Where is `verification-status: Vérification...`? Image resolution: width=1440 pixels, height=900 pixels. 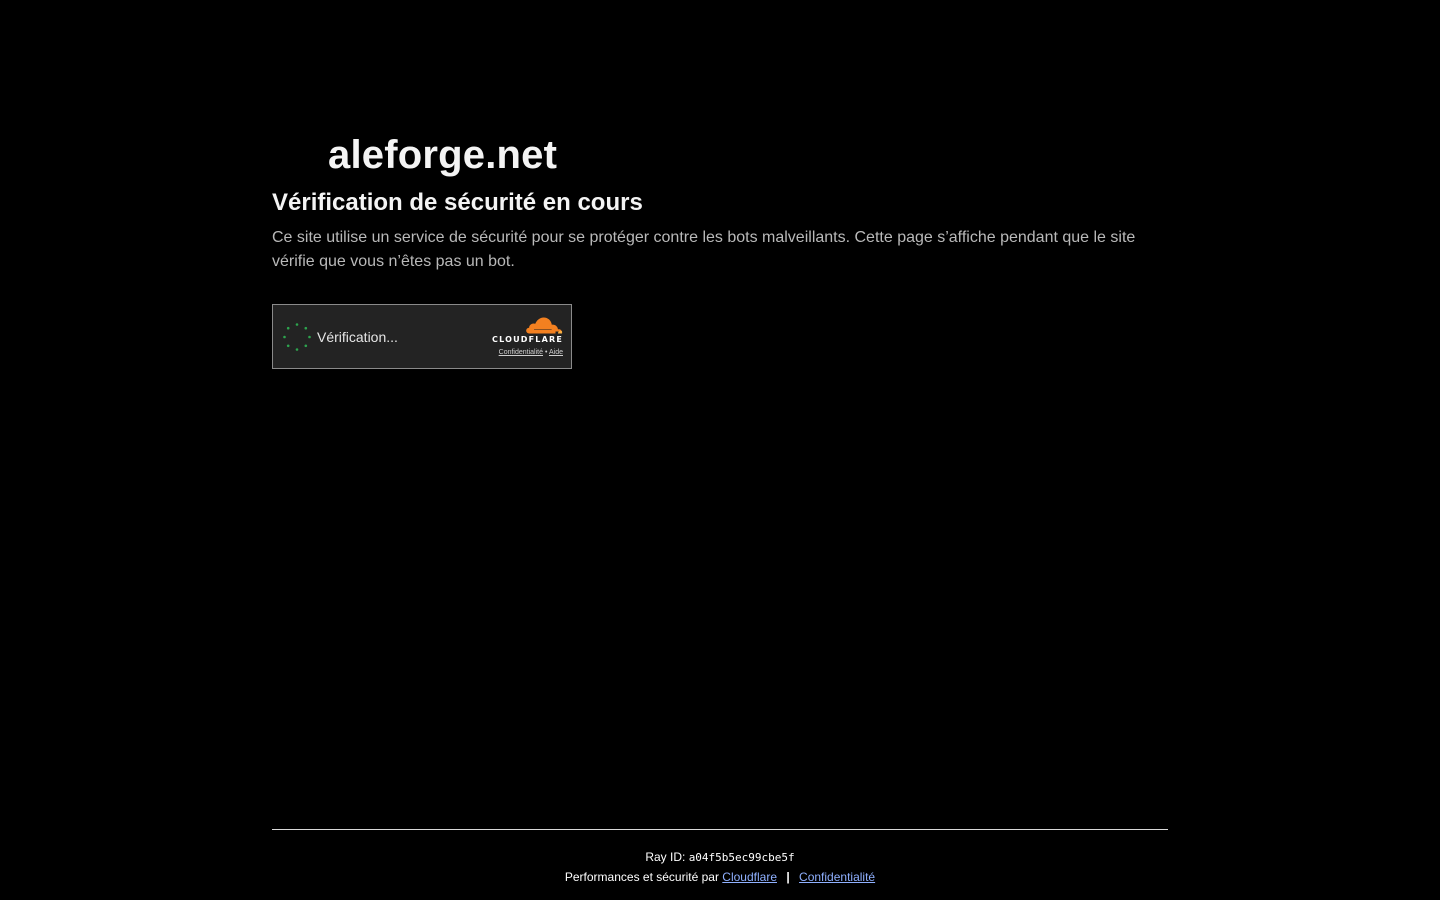 verification-status: Vérification... is located at coordinates (357, 337).